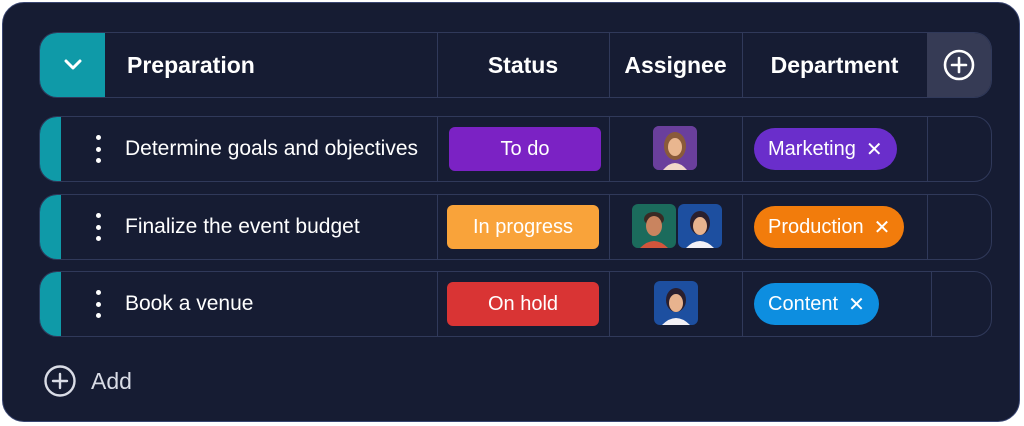 The width and height of the screenshot is (1024, 426). Describe the element at coordinates (191, 64) in the screenshot. I see `group-title: Preparation` at that location.